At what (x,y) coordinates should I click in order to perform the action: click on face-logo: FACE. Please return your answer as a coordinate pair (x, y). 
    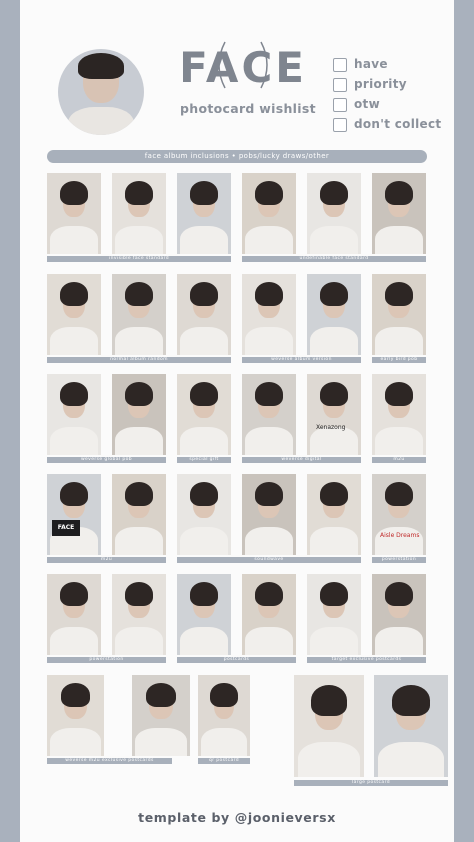
    Looking at the image, I should click on (243, 66).